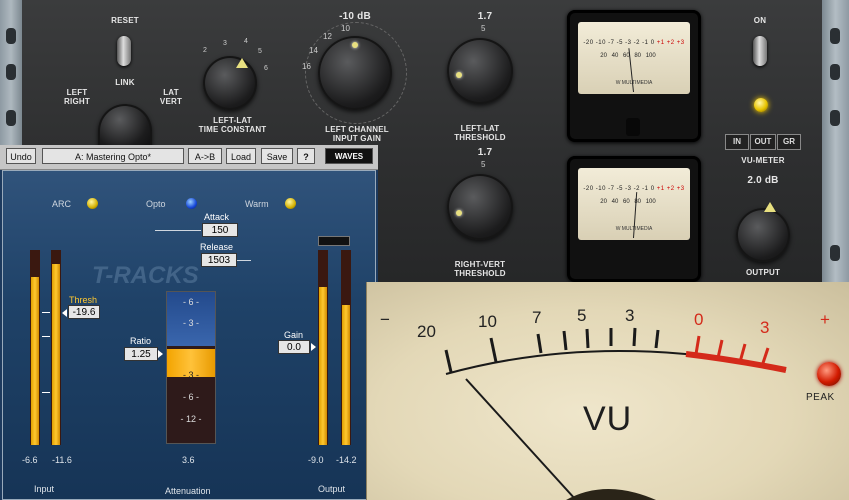 The width and height of the screenshot is (849, 500). Describe the element at coordinates (217, 217) in the screenshot. I see `attack-label: Attack` at that location.